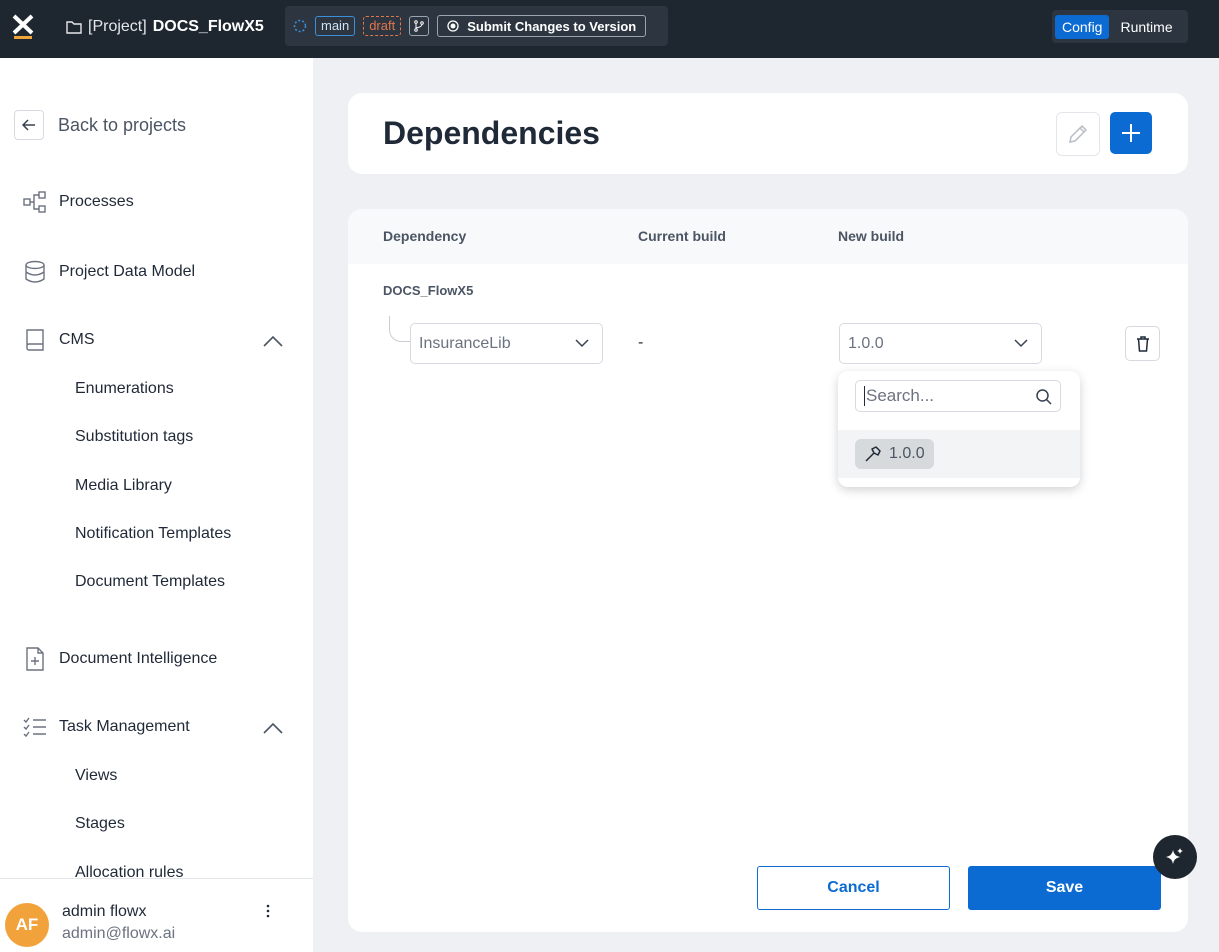 This screenshot has height=952, width=1219. I want to click on sidebar-item-document-intelligence: Document Intelligence, so click(119, 659).